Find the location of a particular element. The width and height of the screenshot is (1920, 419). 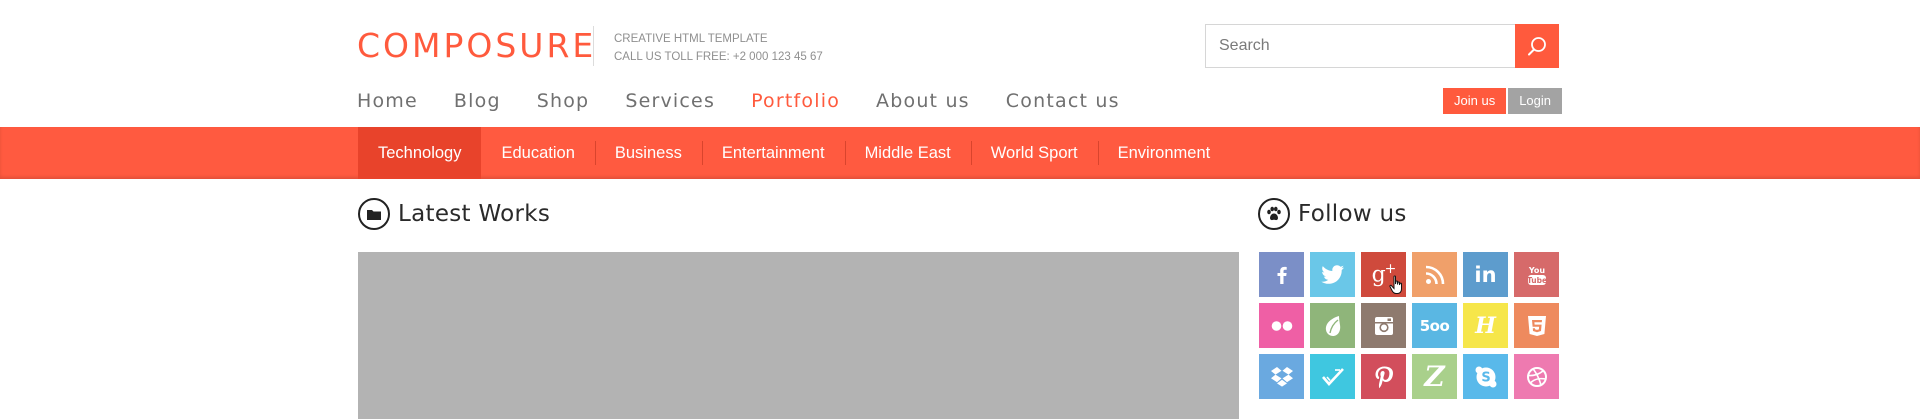

tagline-title: CREATIVE HTML TEMPLATE is located at coordinates (691, 39).